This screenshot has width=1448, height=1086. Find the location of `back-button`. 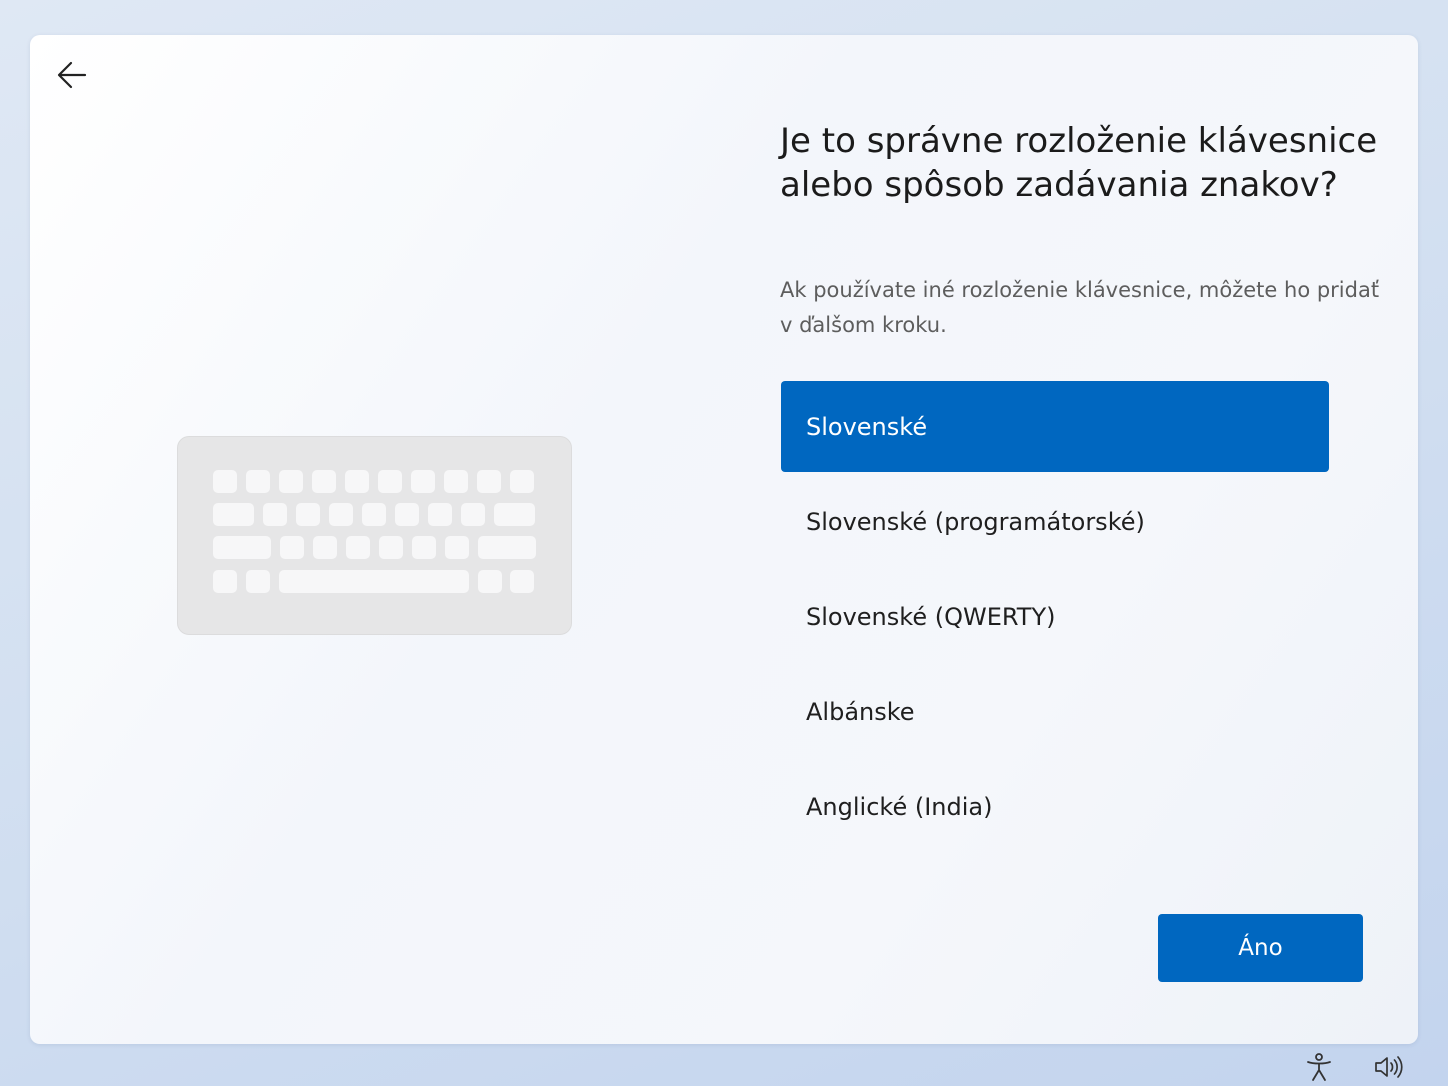

back-button is located at coordinates (72, 75).